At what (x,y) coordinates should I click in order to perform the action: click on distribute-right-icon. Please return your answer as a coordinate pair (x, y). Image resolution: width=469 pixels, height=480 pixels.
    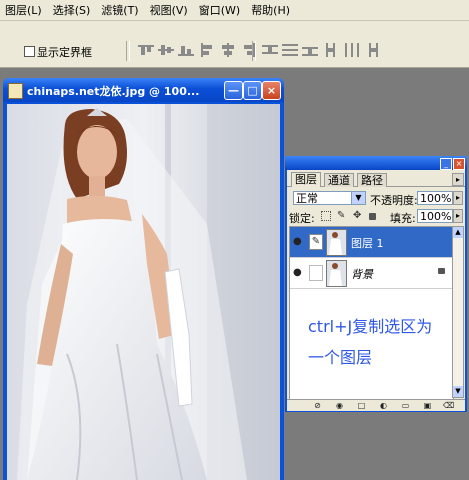
    Looking at the image, I should click on (372, 50).